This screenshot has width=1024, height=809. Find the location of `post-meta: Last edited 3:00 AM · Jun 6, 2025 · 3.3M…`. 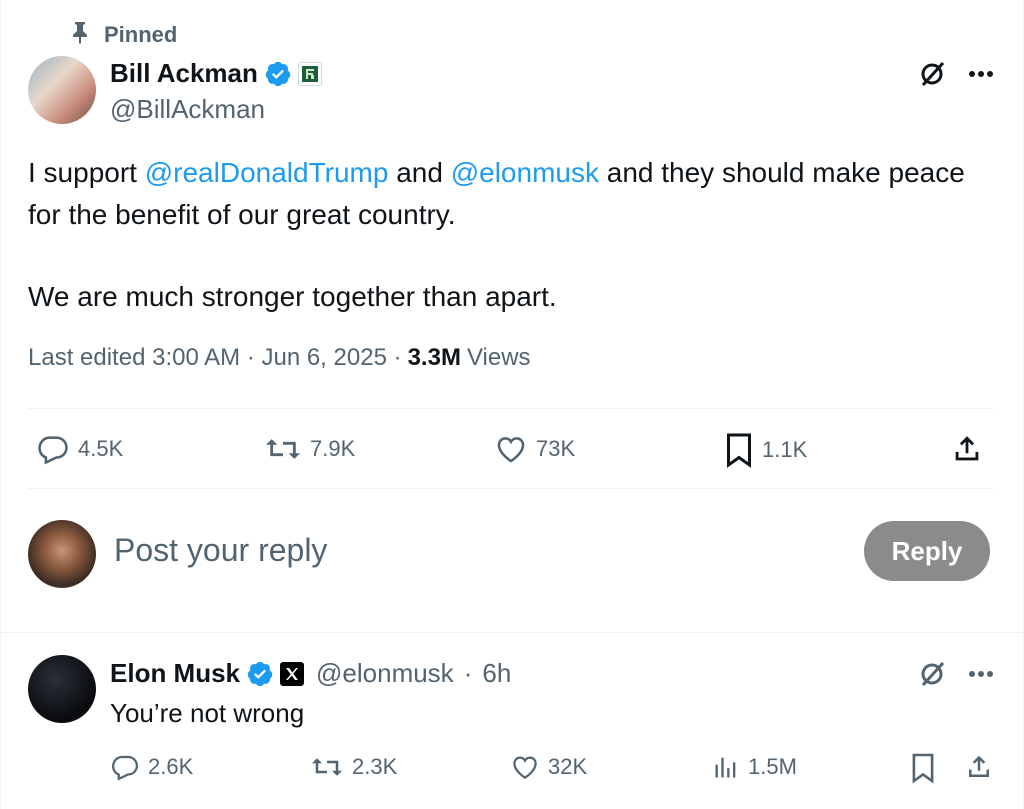

post-meta: Last edited 3:00 AM · Jun 6, 2025 · 3.3M… is located at coordinates (279, 358).